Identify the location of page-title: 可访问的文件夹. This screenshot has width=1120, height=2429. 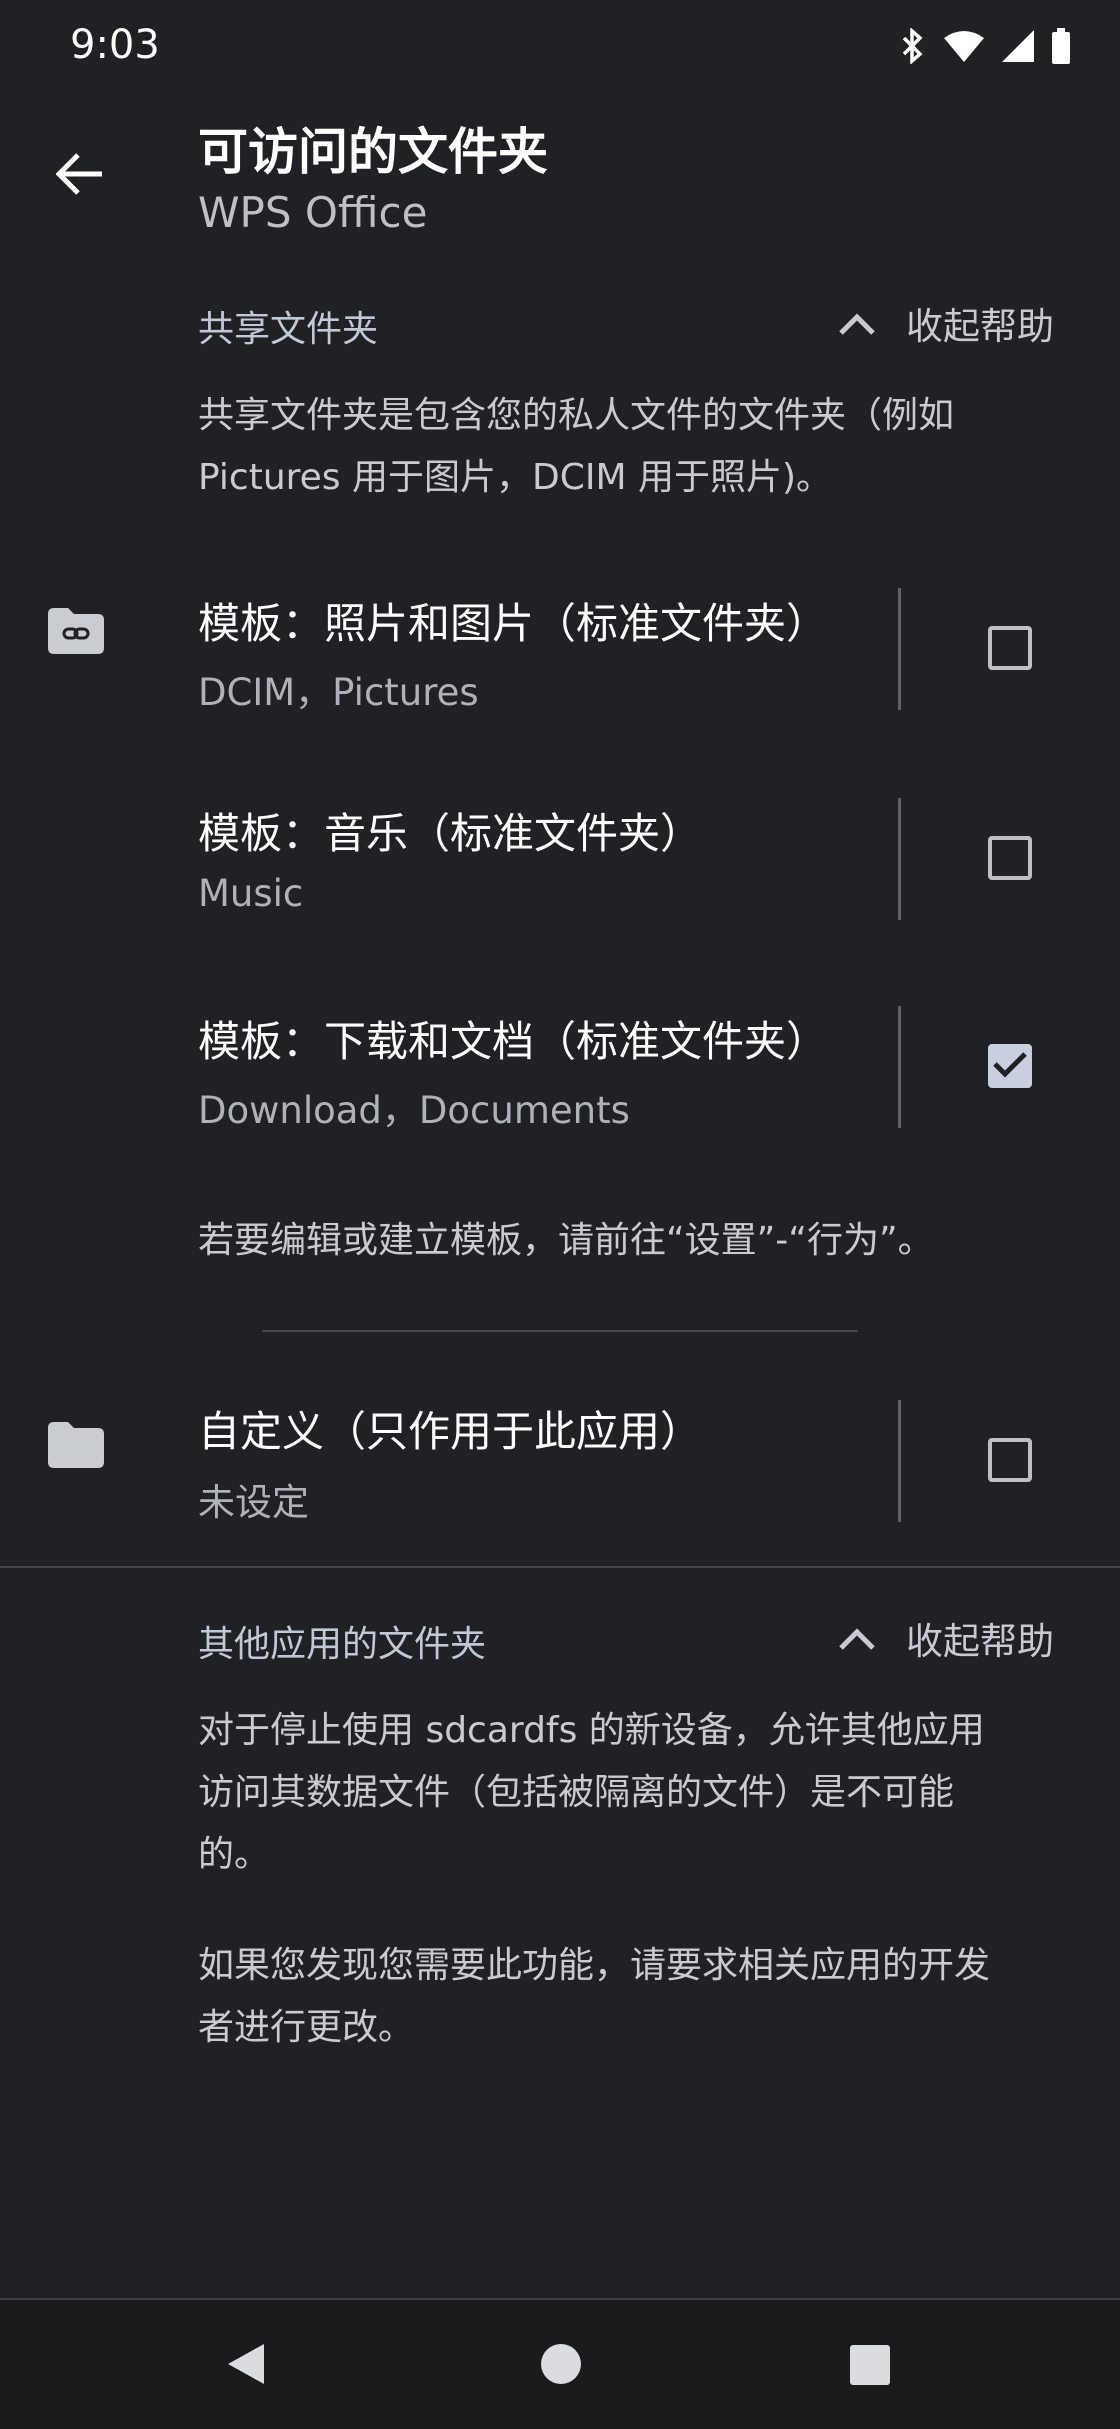
(373, 152).